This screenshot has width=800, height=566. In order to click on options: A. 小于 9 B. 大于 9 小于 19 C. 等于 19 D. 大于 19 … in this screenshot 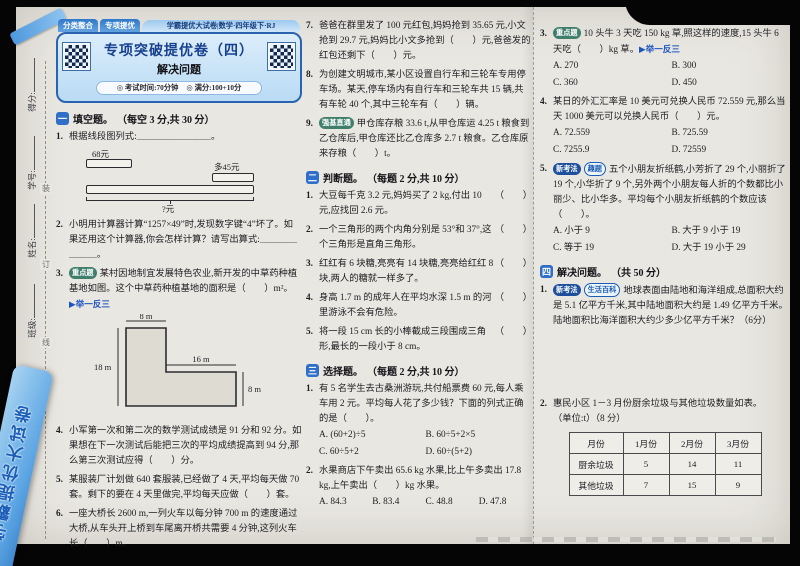, I will do `click(665, 239)`.